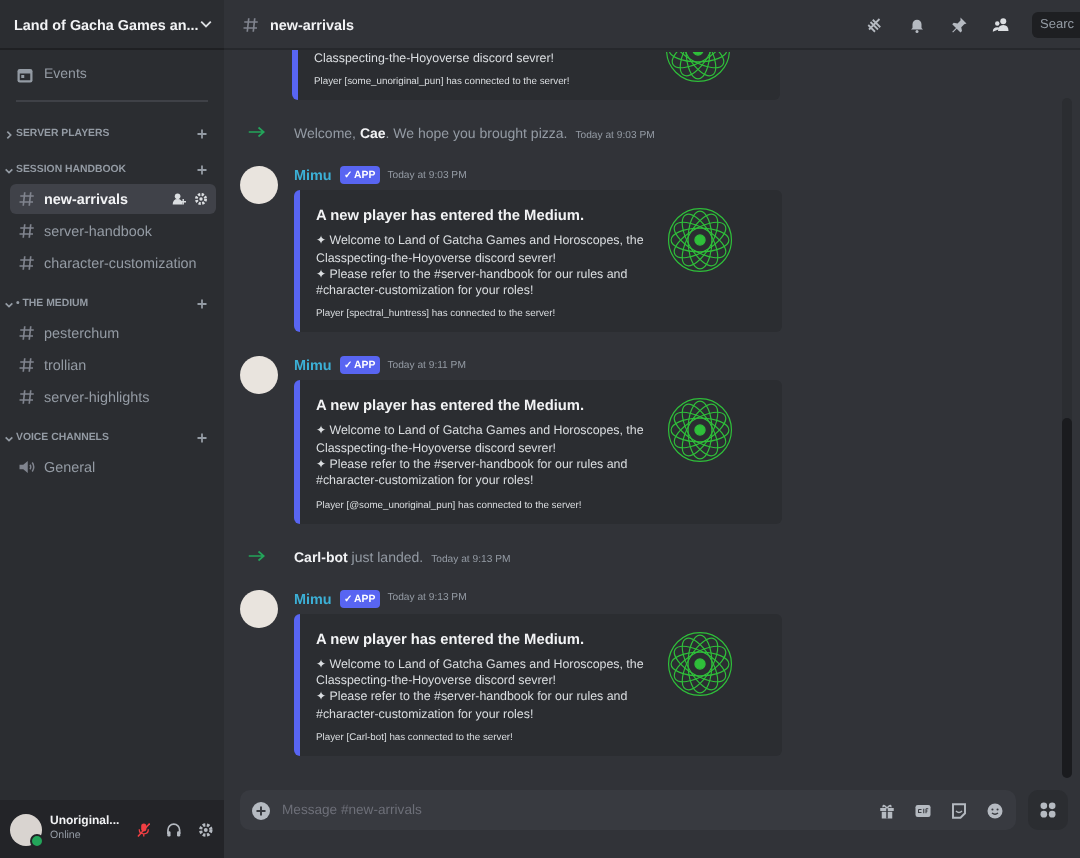 The image size is (1080, 858). I want to click on members-icon, so click(1001, 24).